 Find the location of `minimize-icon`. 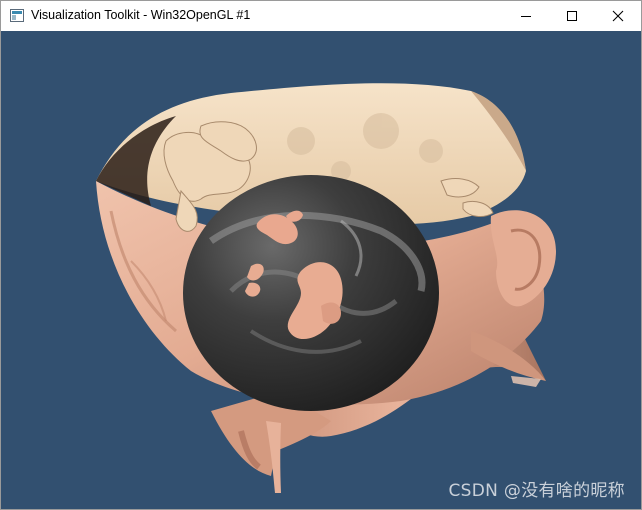

minimize-icon is located at coordinates (526, 16).